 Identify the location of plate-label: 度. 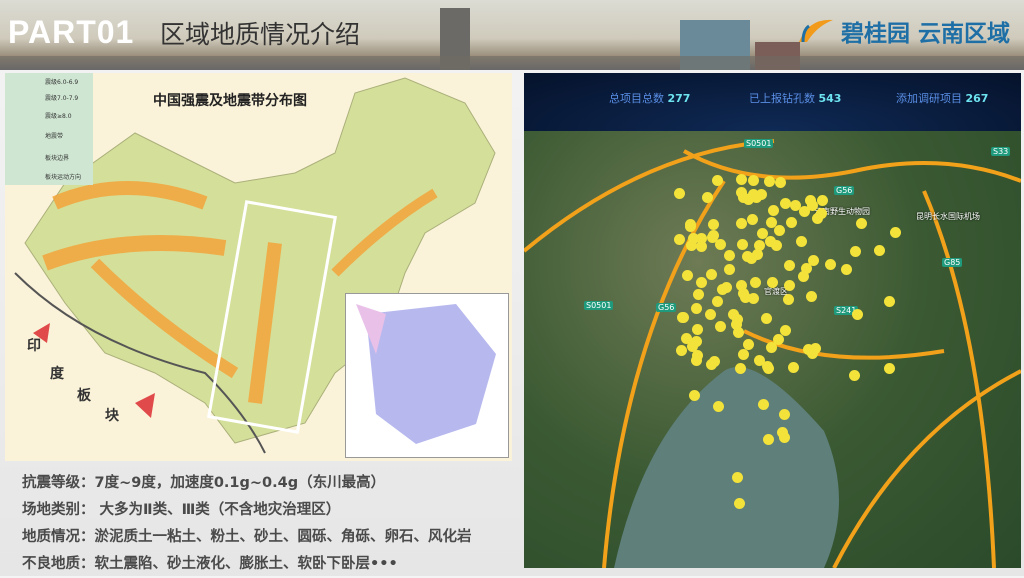
(57, 374).